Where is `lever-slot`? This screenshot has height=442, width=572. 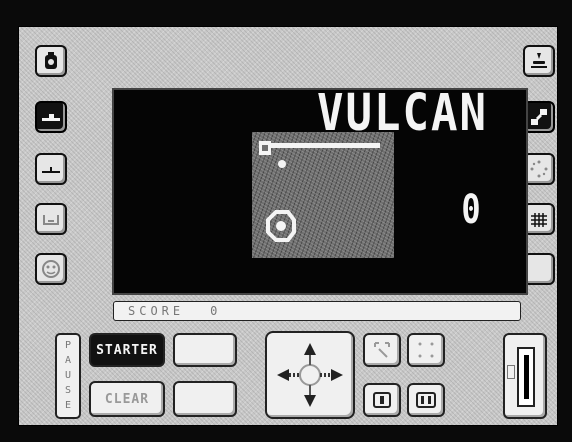 lever-slot is located at coordinates (526, 377).